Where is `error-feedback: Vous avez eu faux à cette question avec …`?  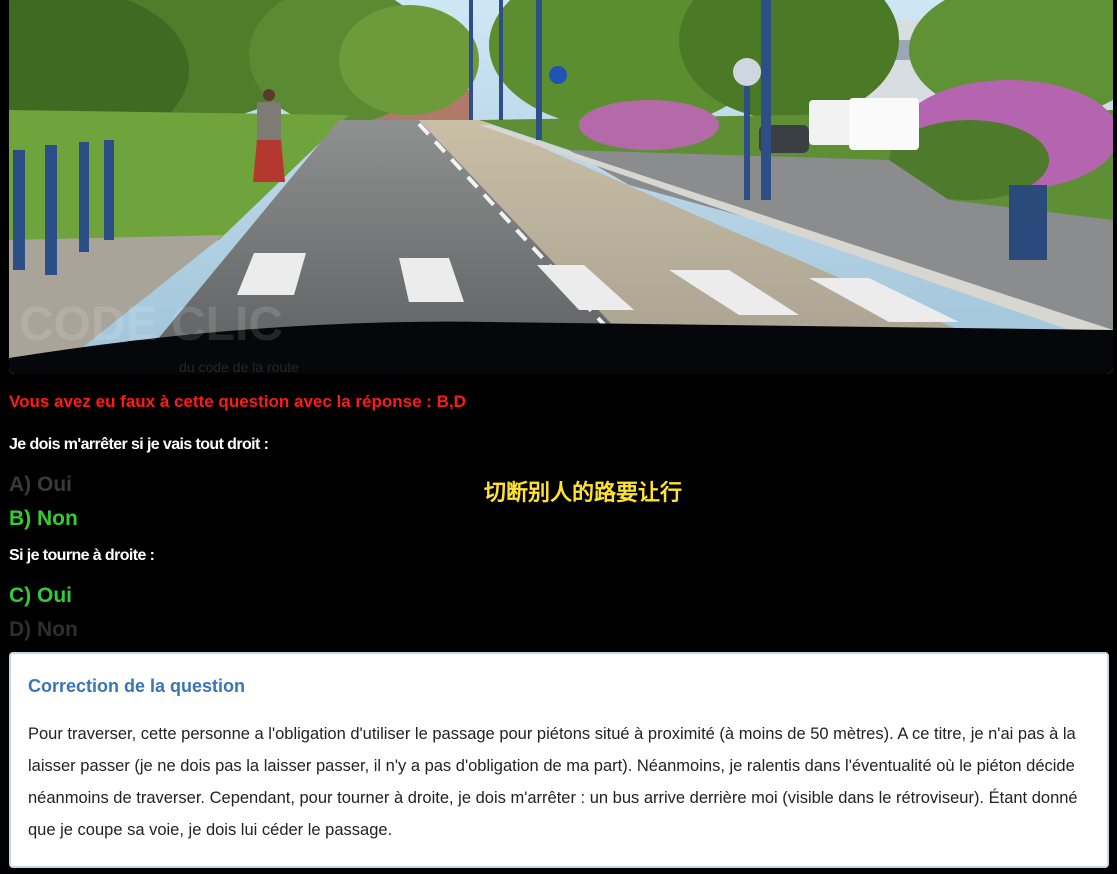
error-feedback: Vous avez eu faux à cette question avec … is located at coordinates (237, 401).